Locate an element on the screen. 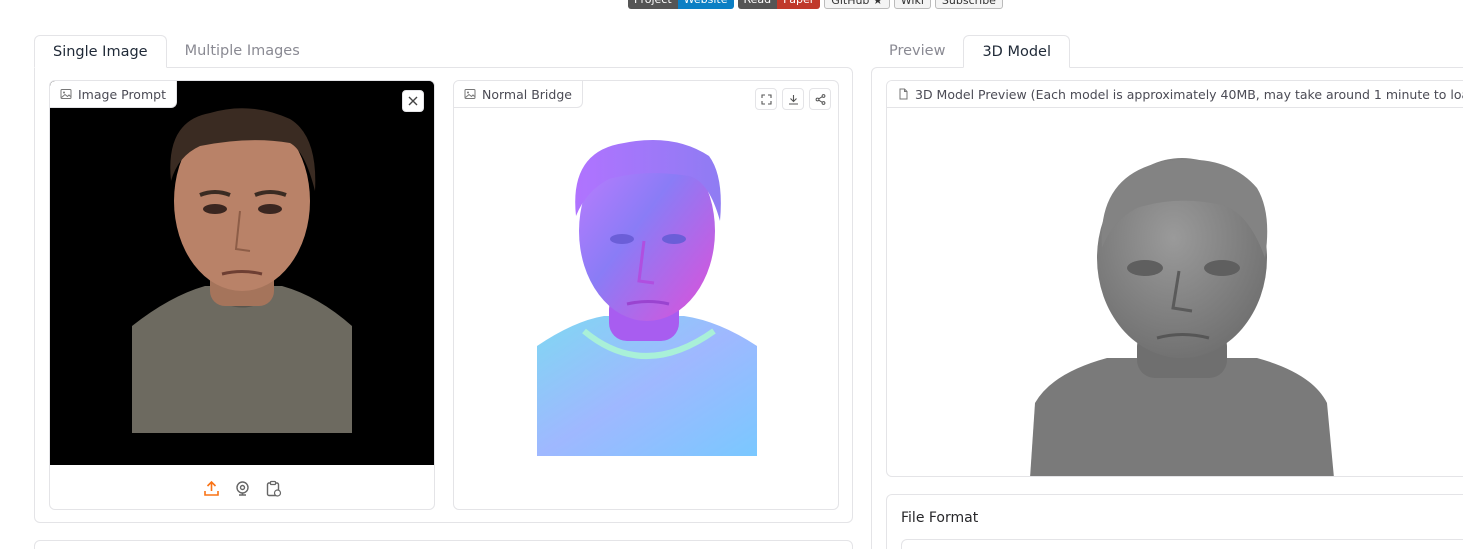 This screenshot has height=549, width=1463. share-button is located at coordinates (820, 99).